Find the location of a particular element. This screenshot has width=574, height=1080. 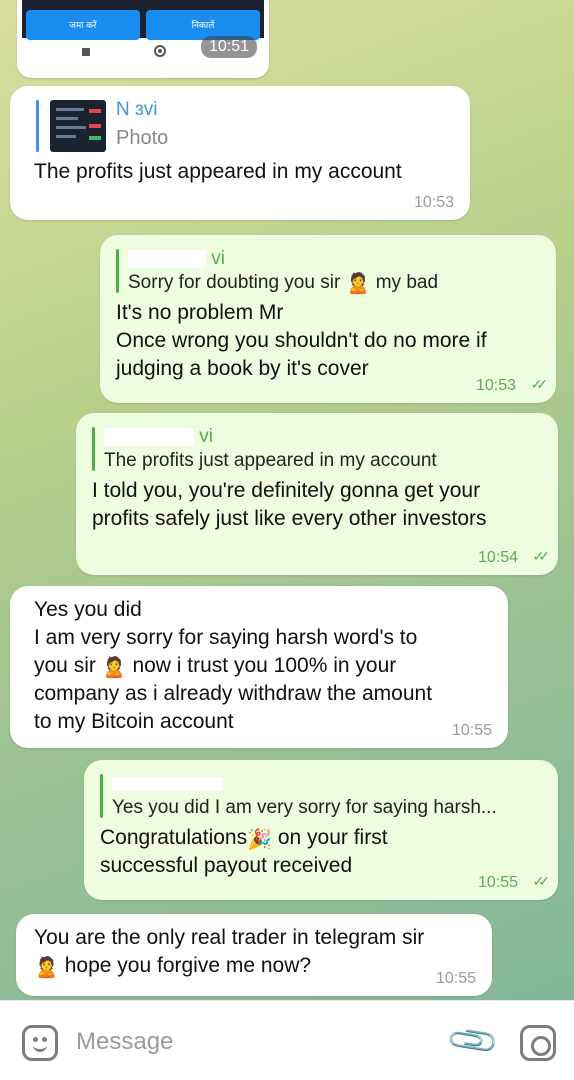

message-time: 10:54 is located at coordinates (497, 557).